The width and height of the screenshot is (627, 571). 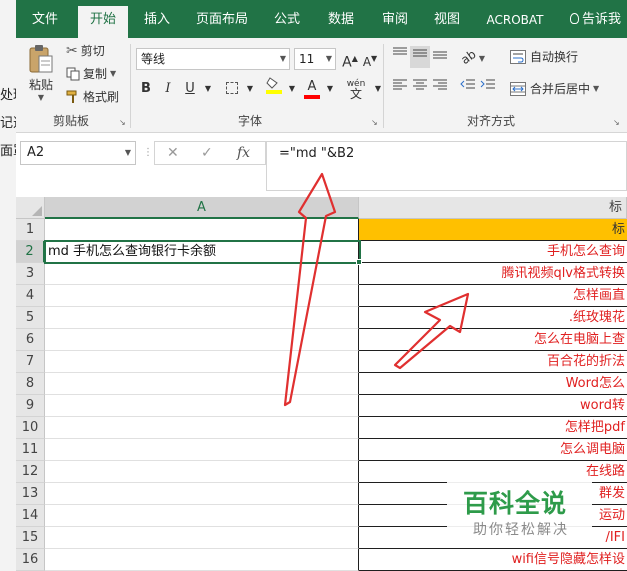 I want to click on row-header: 15, so click(x=30, y=538).